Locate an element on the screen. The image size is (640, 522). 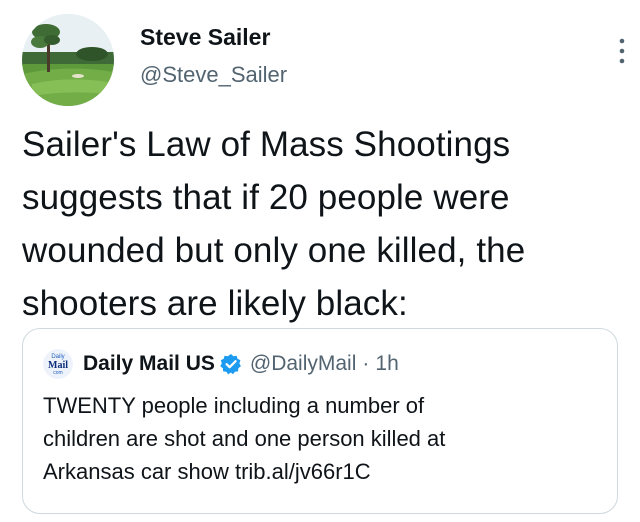
author-info: Steve Sailer @Steve_Sailer is located at coordinates (213, 56).